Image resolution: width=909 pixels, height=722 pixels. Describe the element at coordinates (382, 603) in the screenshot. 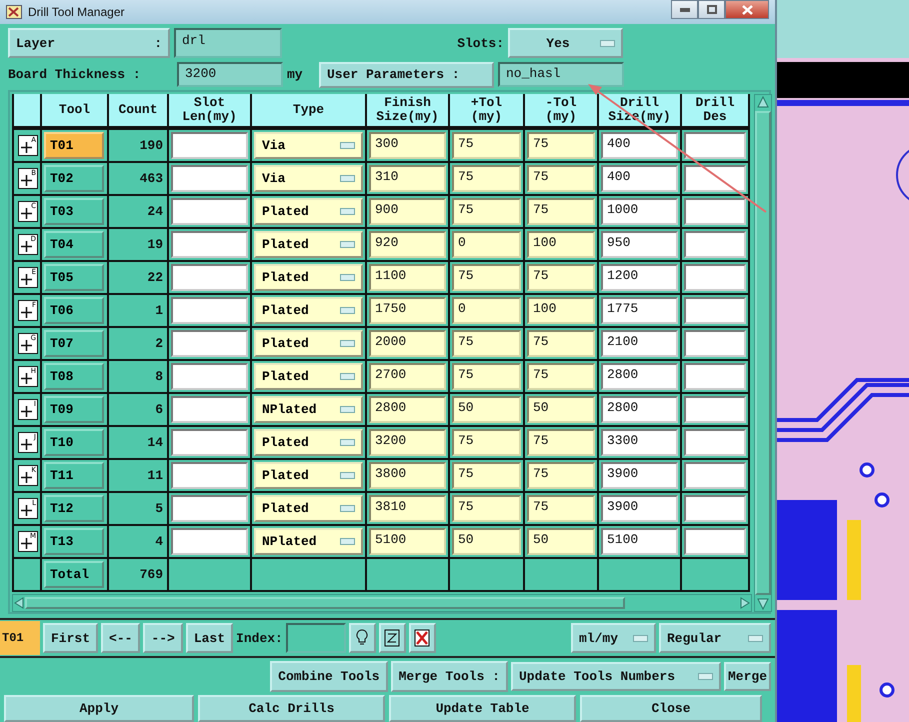

I see `horizontal-scrollbar` at that location.